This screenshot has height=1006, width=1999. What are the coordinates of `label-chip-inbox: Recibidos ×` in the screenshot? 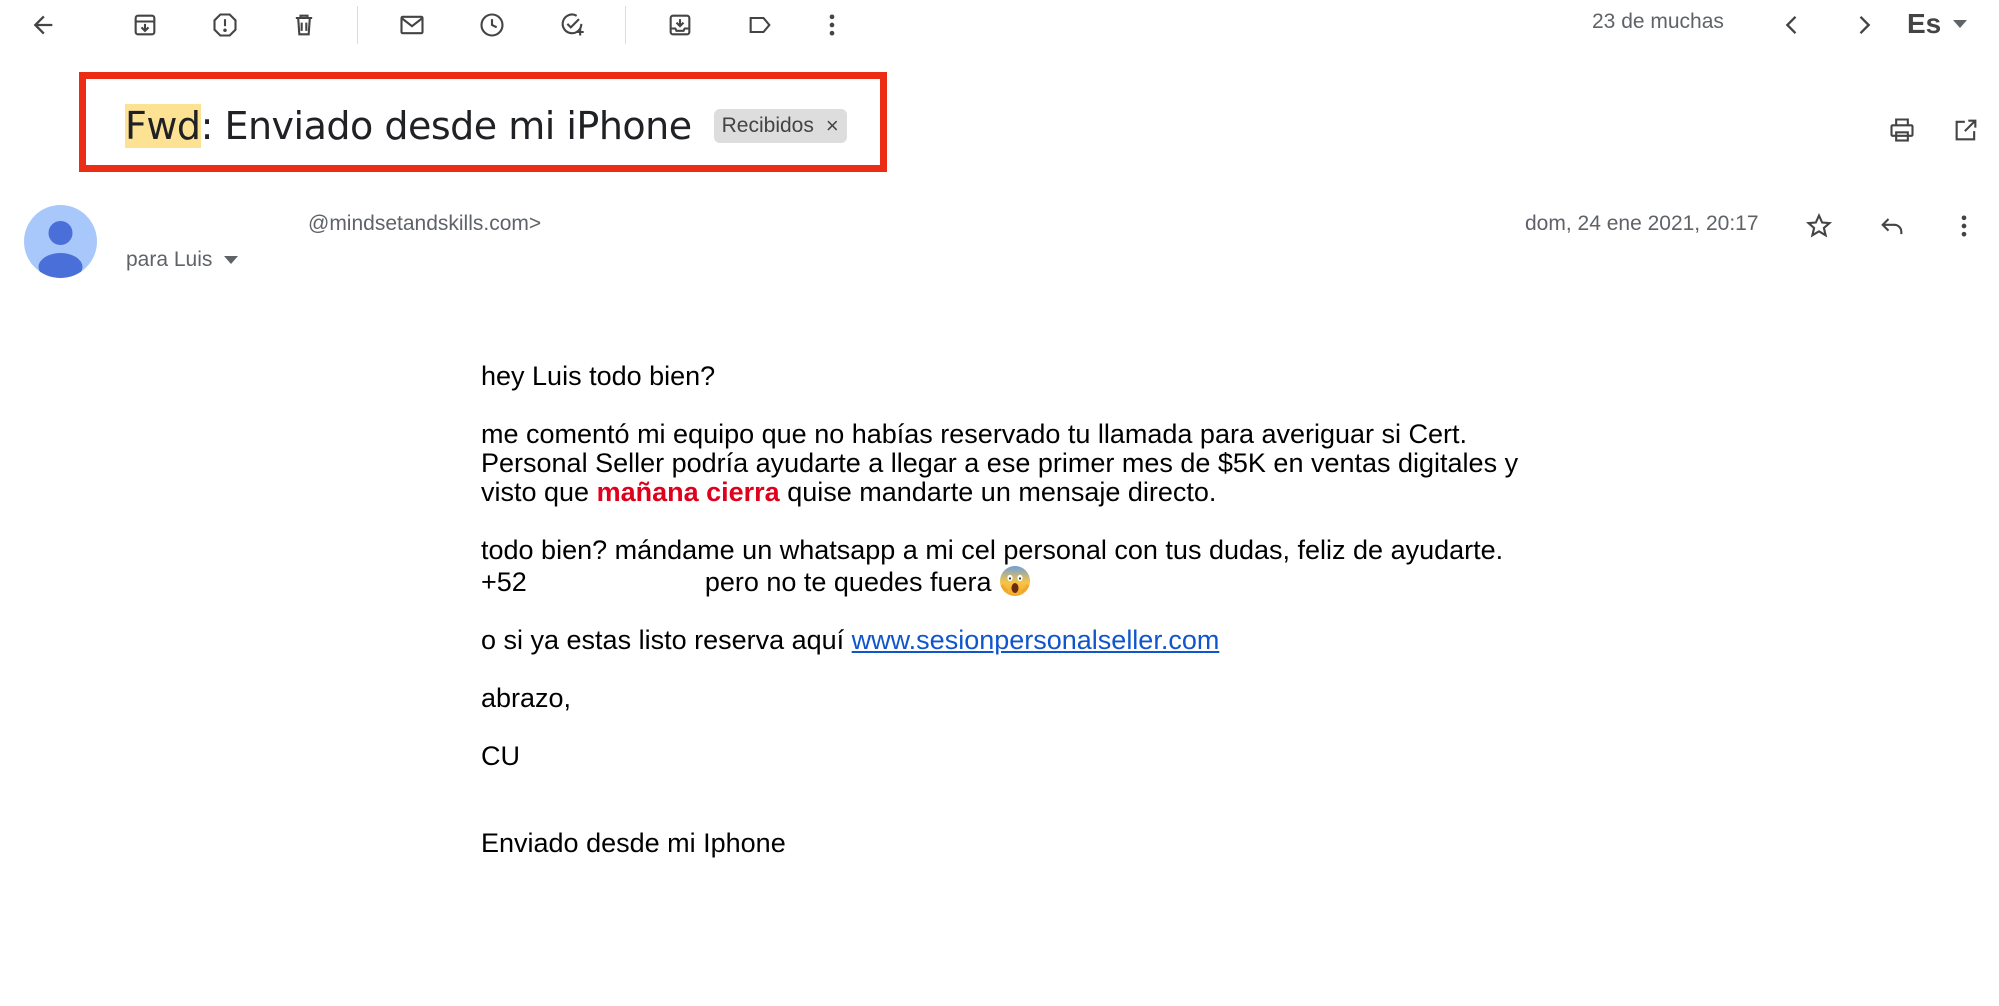 It's located at (780, 126).